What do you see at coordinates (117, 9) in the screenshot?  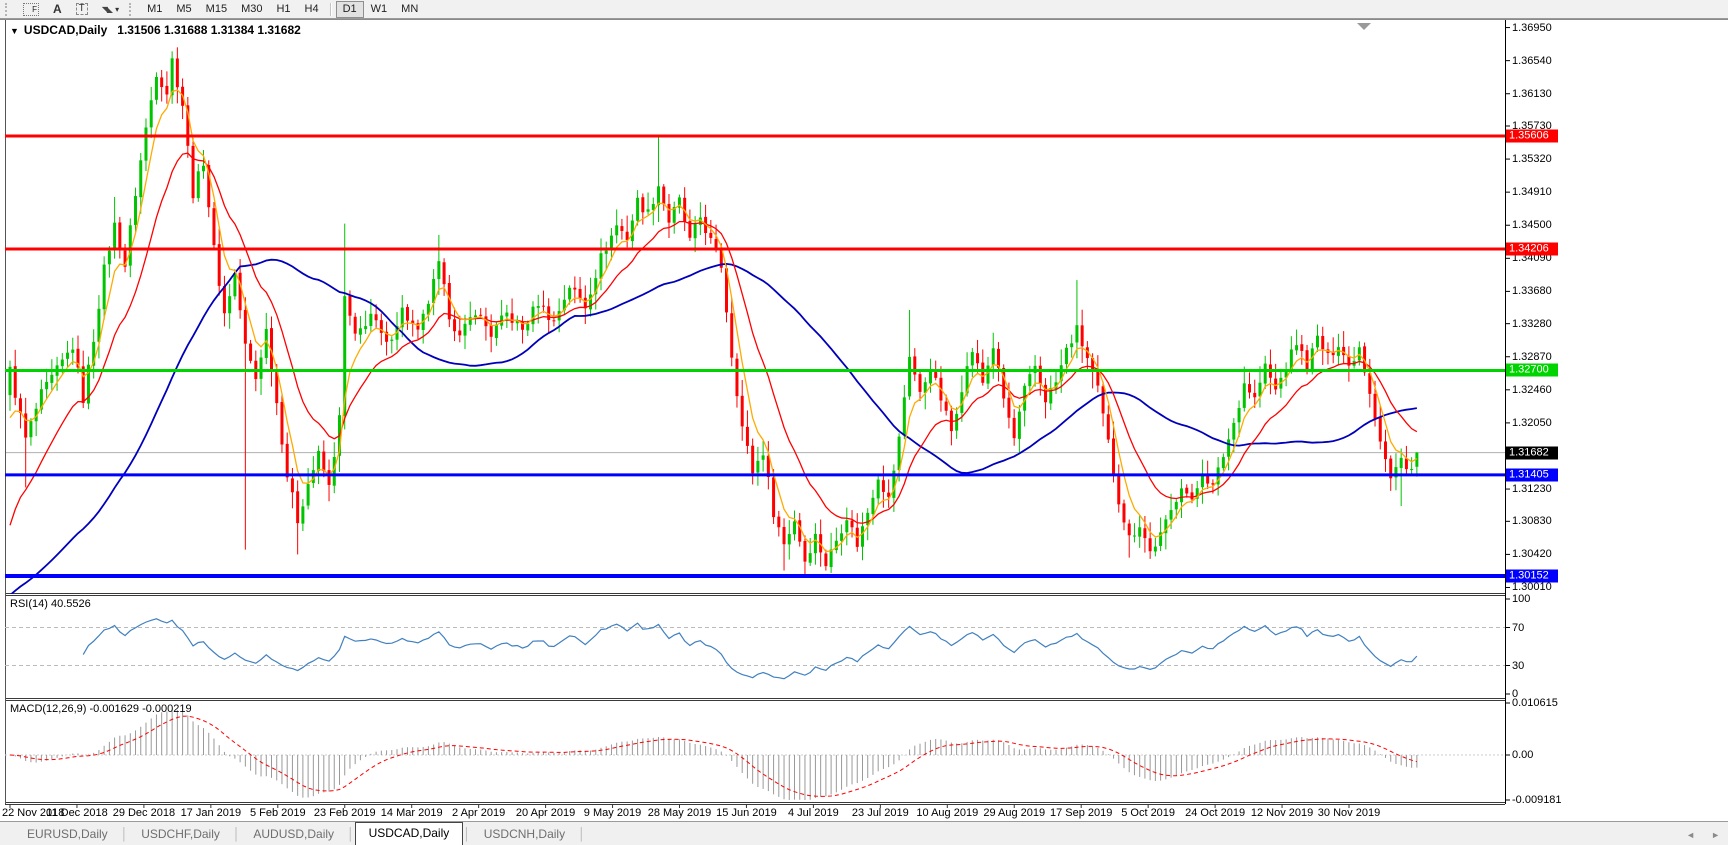 I see `dropdown-caret-icon: ▾` at bounding box center [117, 9].